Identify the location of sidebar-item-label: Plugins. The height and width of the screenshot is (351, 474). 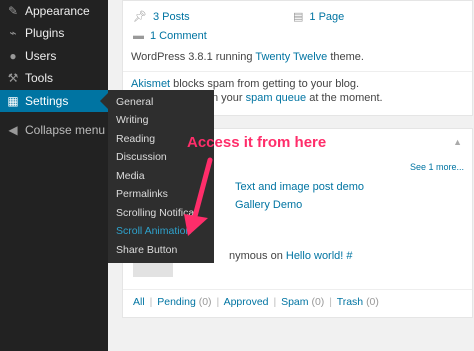
(45, 33).